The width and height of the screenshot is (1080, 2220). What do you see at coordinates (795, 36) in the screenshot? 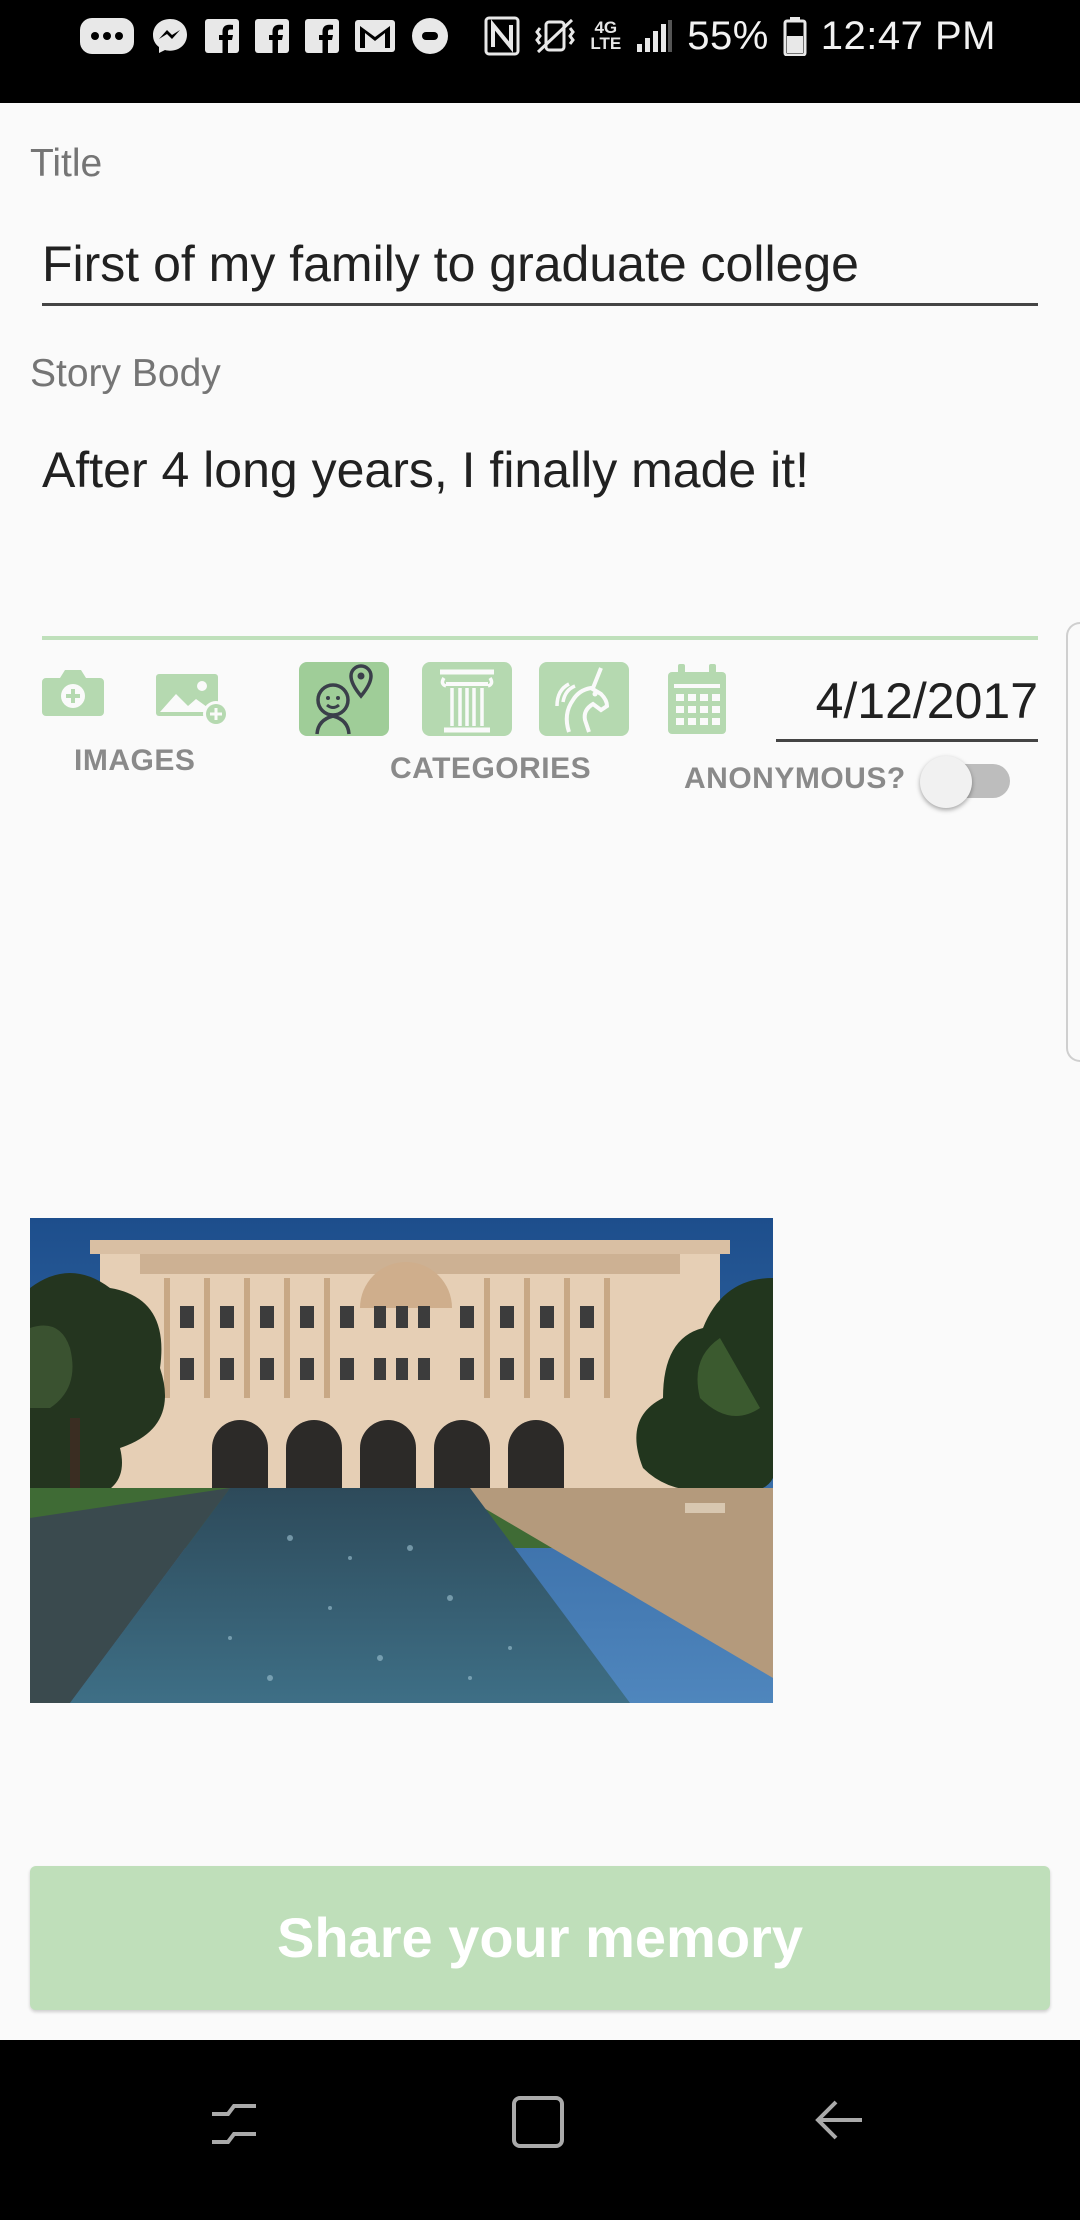
I see `battery-icon` at bounding box center [795, 36].